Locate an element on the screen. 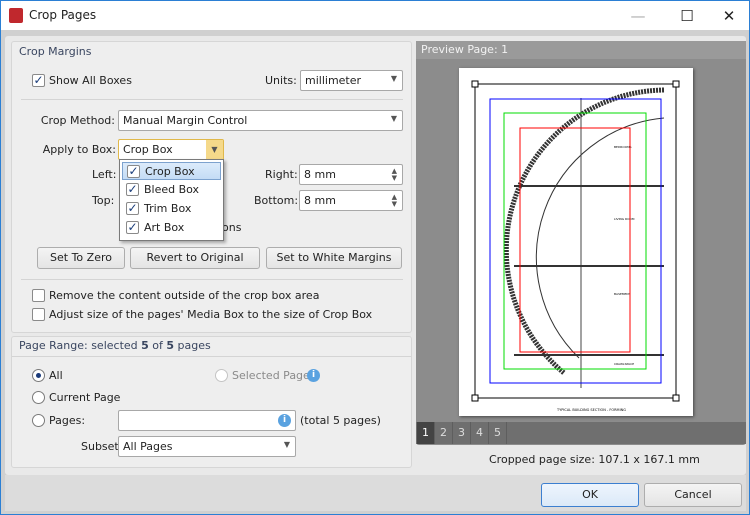 The image size is (750, 515). show-all-boxes-checkbox: ✓ is located at coordinates (38, 80).